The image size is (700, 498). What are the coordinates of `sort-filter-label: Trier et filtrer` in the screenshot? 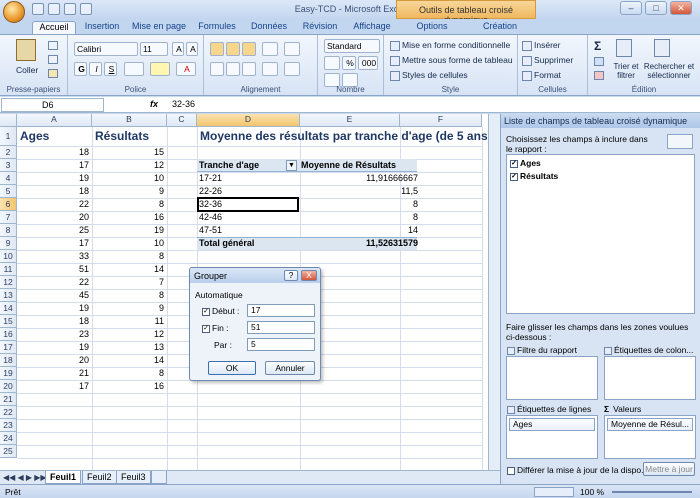 It's located at (626, 71).